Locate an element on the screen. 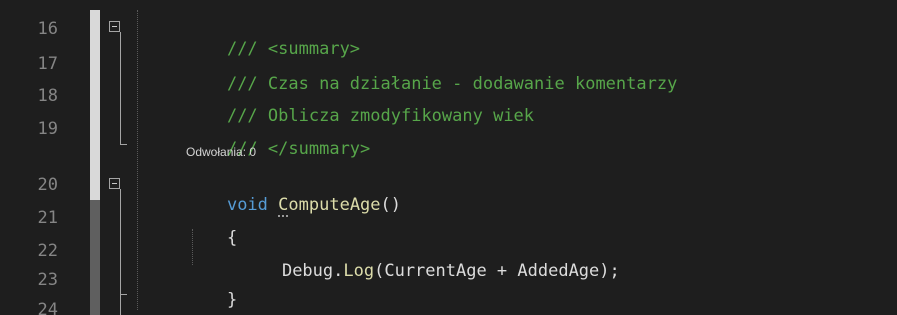  method-parens: () is located at coordinates (391, 205).